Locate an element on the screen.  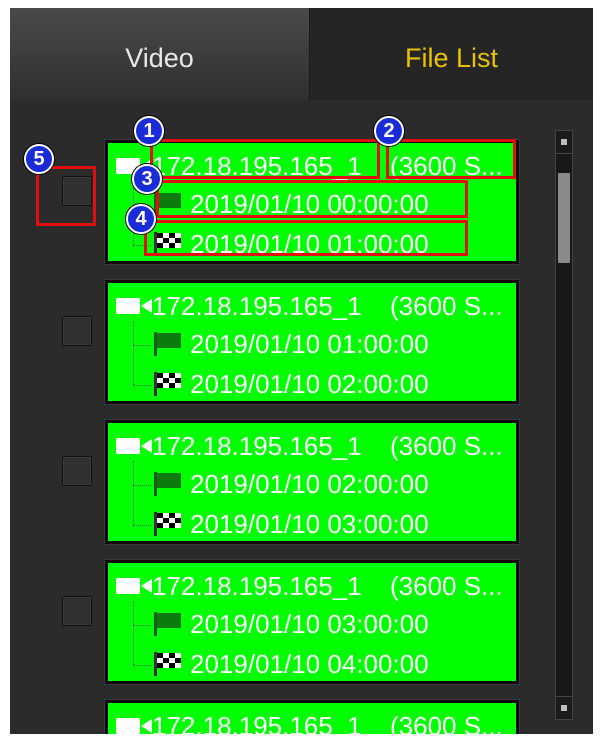
tab-video: Video is located at coordinates (160, 54).